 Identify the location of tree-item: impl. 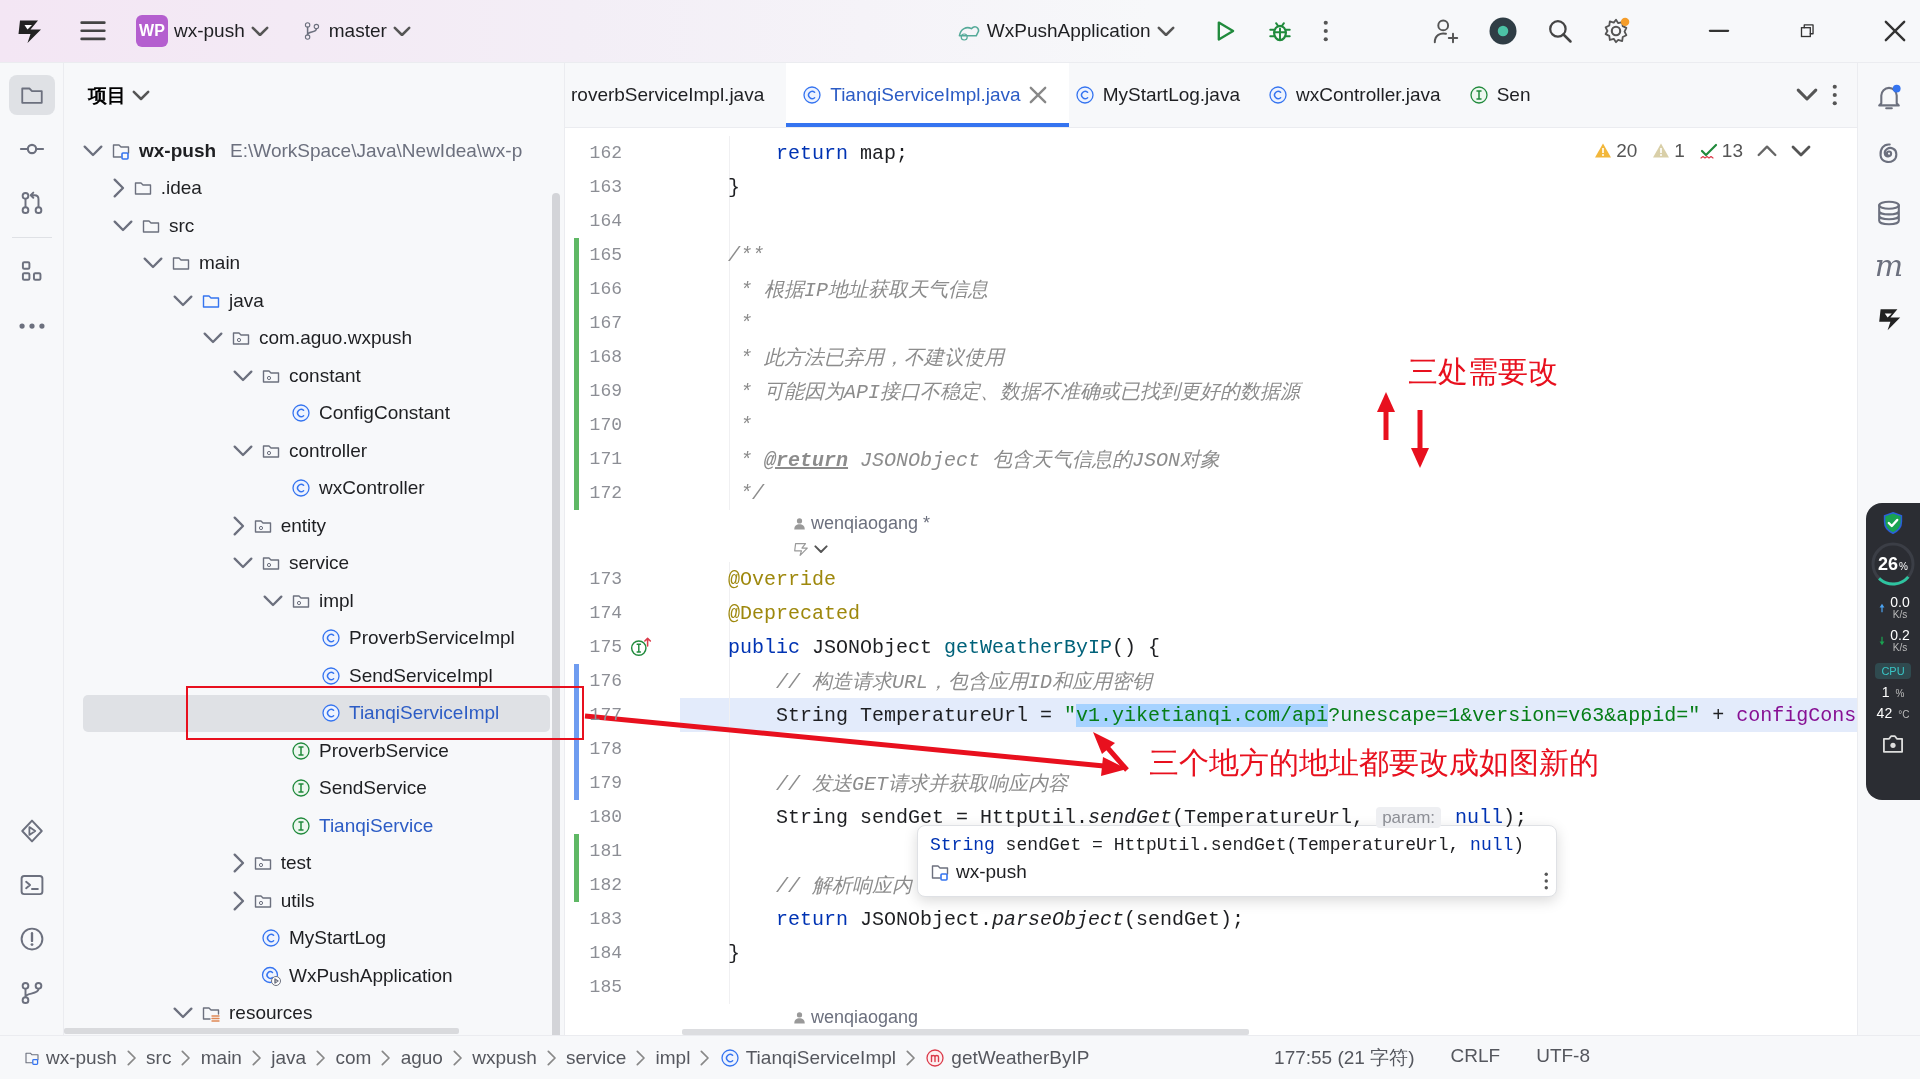
(316, 601).